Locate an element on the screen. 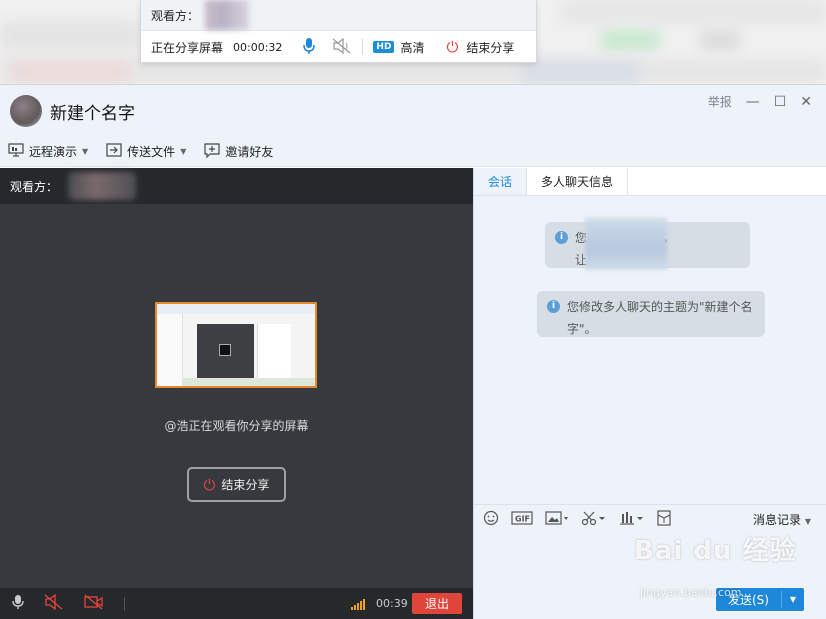 This screenshot has width=826, height=619. group-avatar is located at coordinates (26, 111).